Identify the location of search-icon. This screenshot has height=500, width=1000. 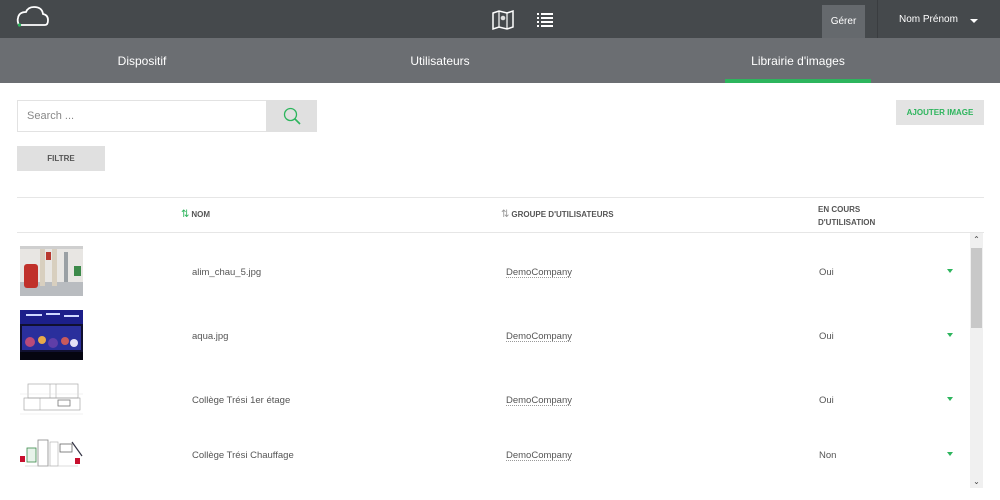
(292, 116).